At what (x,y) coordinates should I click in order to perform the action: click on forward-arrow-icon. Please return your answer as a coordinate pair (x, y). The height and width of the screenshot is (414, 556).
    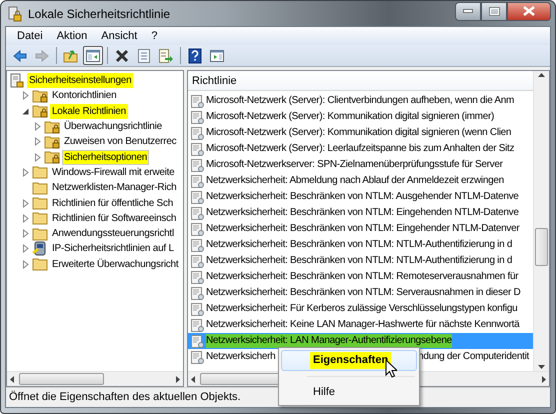
    Looking at the image, I should click on (42, 56).